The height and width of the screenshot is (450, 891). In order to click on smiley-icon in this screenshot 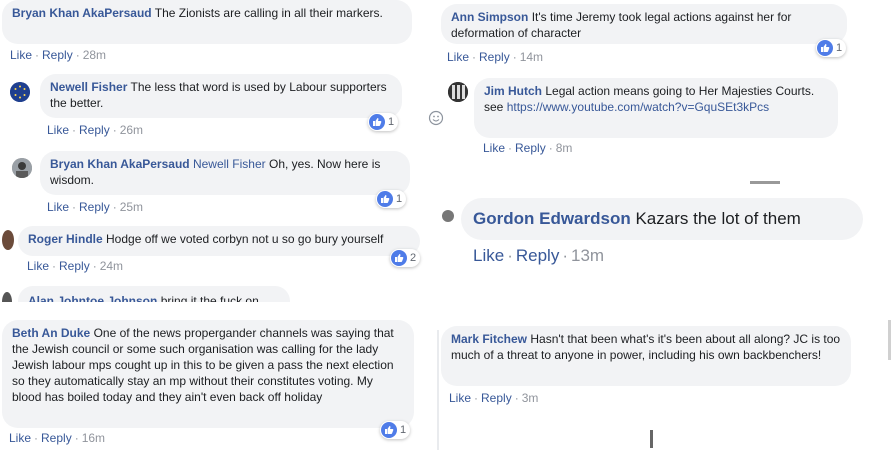, I will do `click(436, 118)`.